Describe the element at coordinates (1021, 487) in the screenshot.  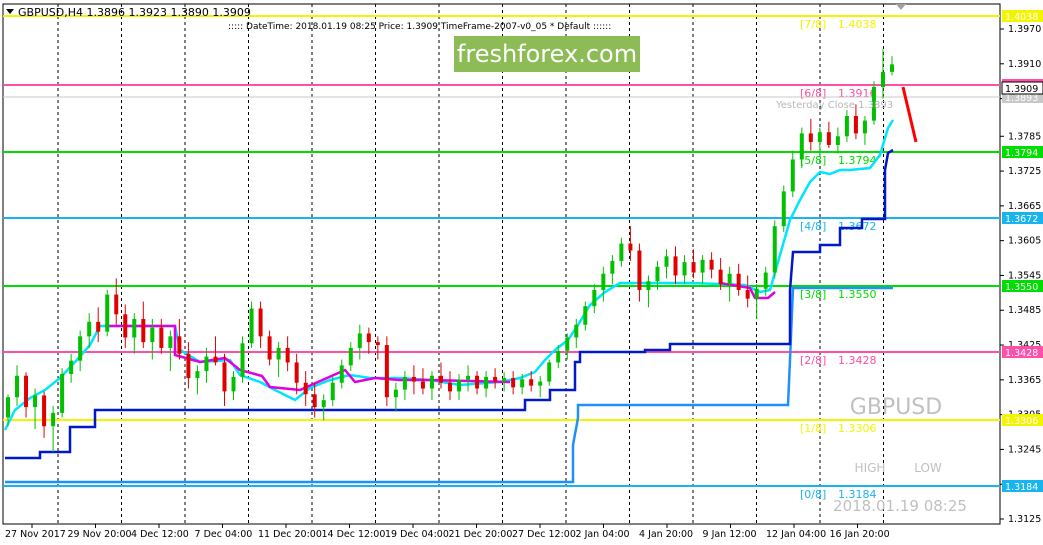
I see `price-label-text: 1.3184` at that location.